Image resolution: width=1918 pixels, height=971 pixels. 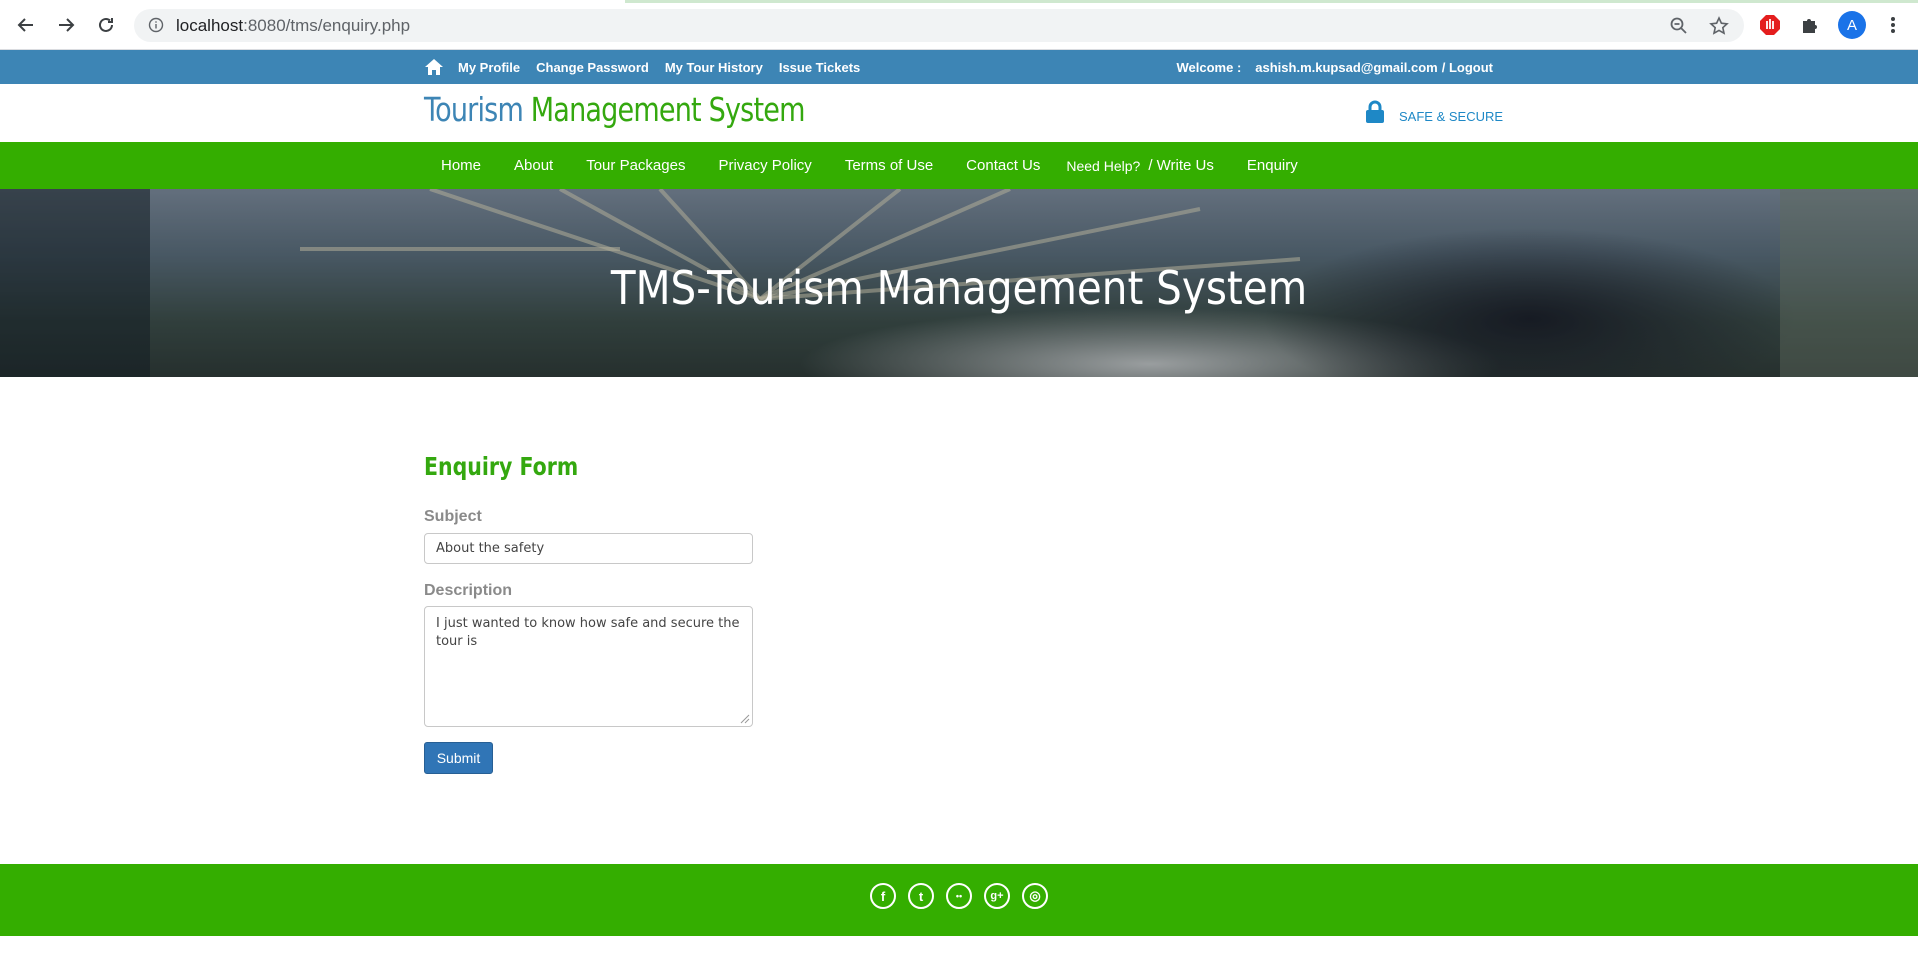 What do you see at coordinates (939, 25) in the screenshot?
I see `address-bar: localhost:8080/tms/enquiry.php` at bounding box center [939, 25].